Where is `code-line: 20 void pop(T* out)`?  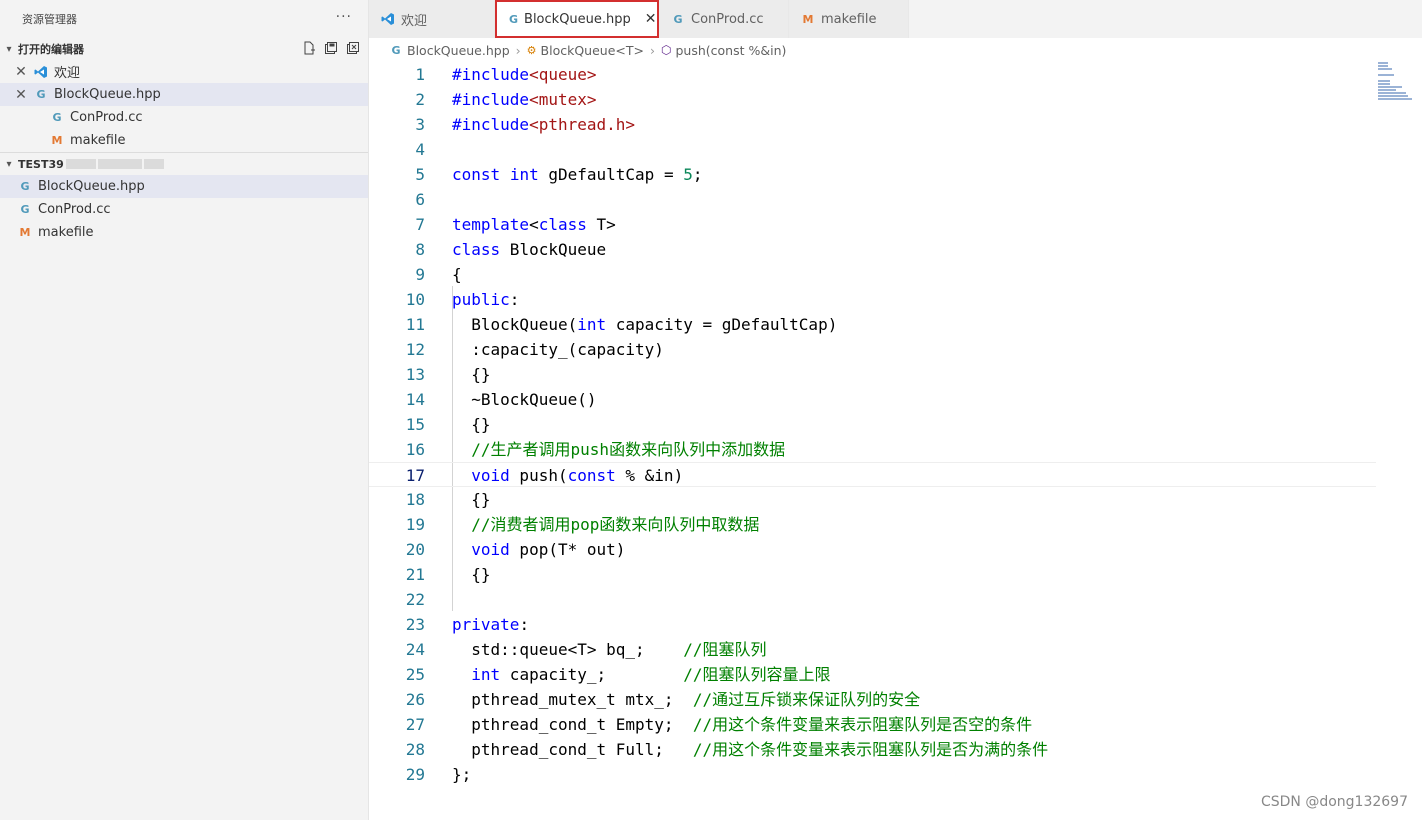
code-line: 20 void pop(T* out) is located at coordinates (872, 549).